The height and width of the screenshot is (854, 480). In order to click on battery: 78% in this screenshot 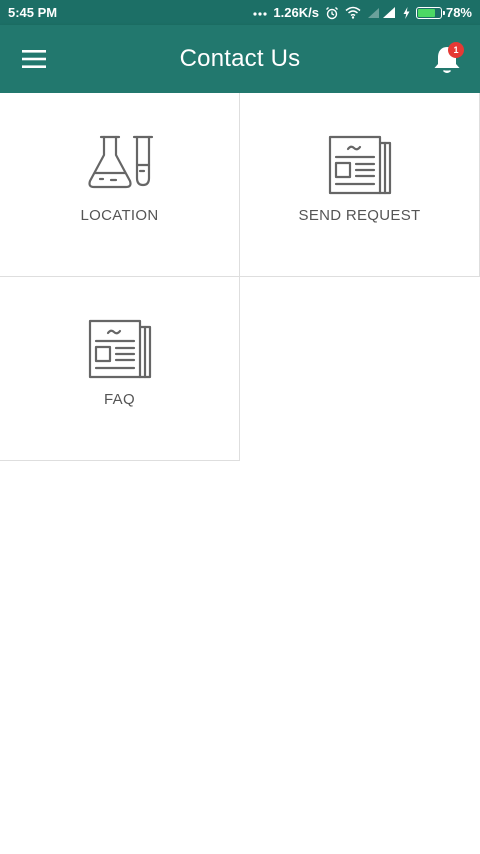, I will do `click(443, 12)`.